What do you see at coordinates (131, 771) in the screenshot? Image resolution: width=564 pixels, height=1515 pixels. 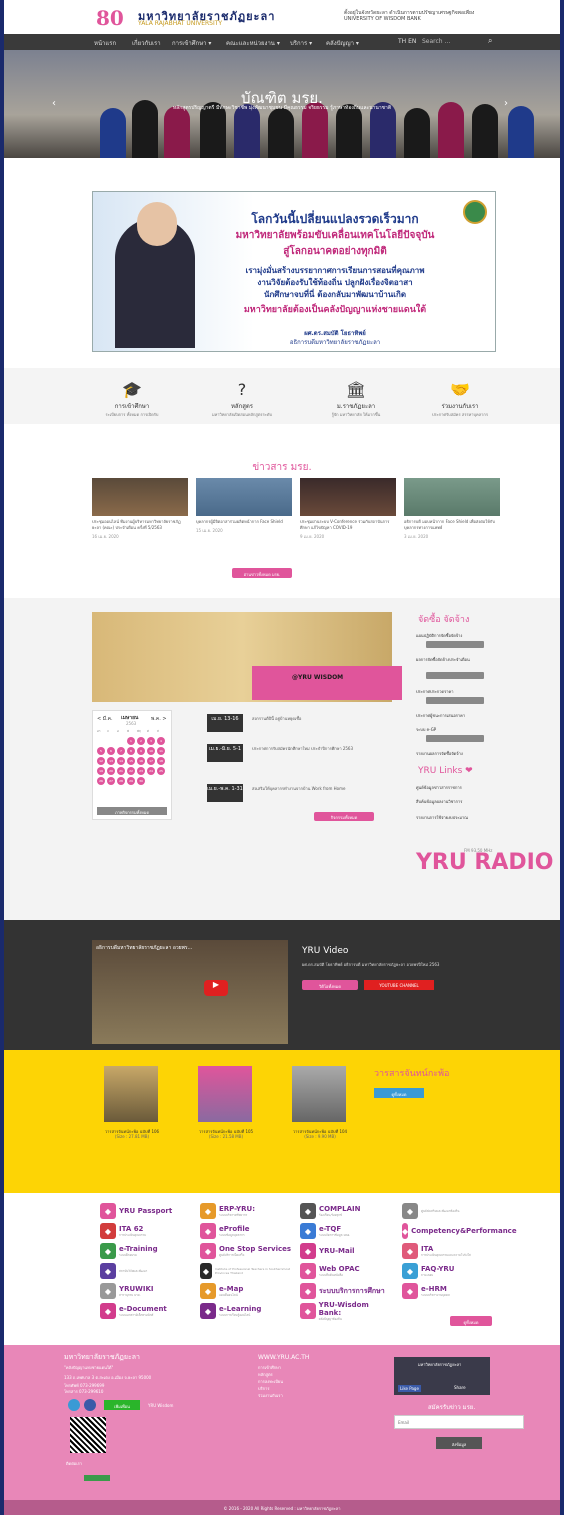 I see `calendar-day: 22` at bounding box center [131, 771].